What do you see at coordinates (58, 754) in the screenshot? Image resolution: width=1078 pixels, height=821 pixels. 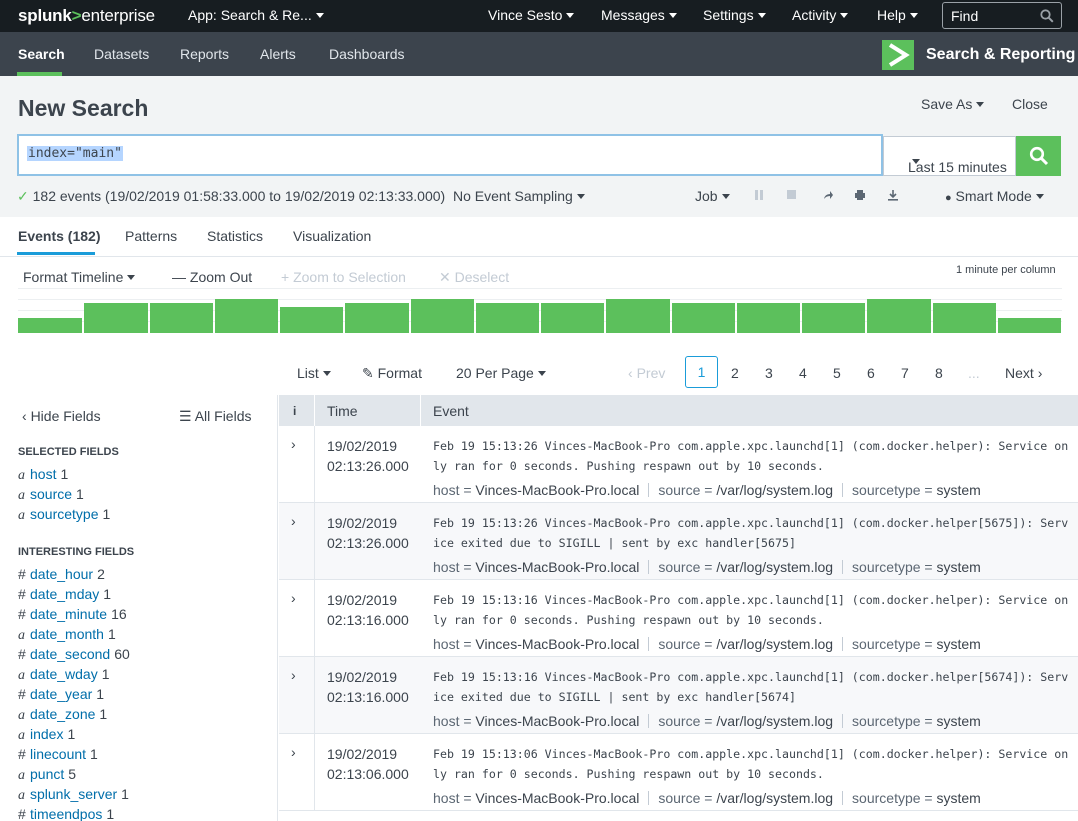 I see `field-item-linecount: # linecount 1` at bounding box center [58, 754].